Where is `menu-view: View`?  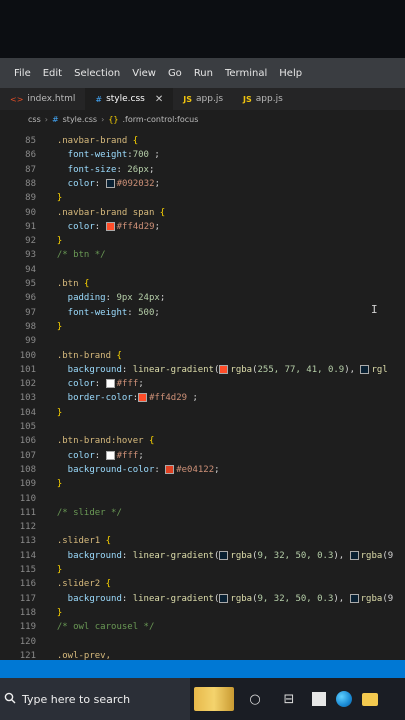
menu-view: View is located at coordinates (144, 73).